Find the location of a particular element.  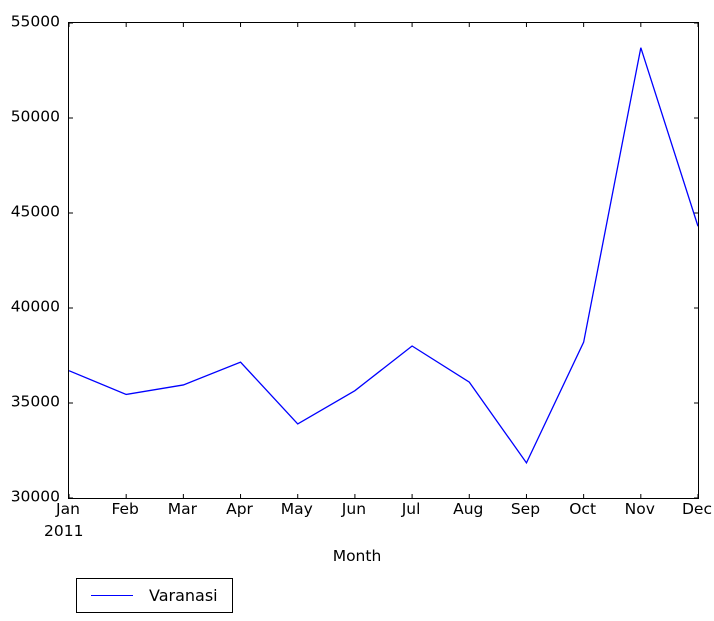

x-axis-tick-label: Jun is located at coordinates (354, 509).